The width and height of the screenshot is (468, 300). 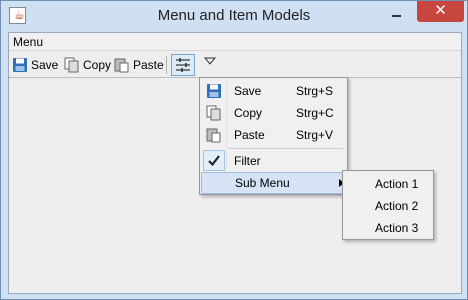 What do you see at coordinates (396, 228) in the screenshot?
I see `submenu-item-action-3: Action 3` at bounding box center [396, 228].